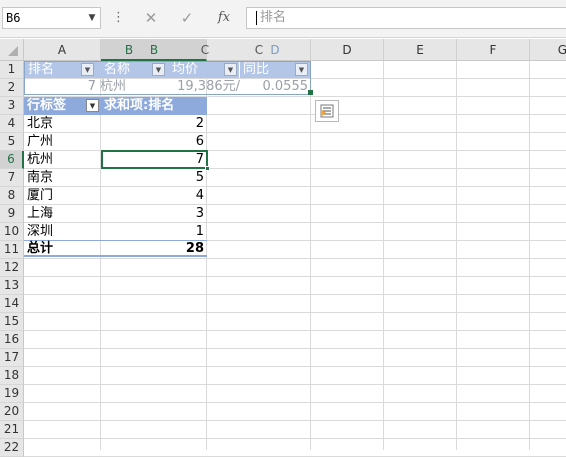 Image resolution: width=566 pixels, height=457 pixels. Describe the element at coordinates (12, 70) in the screenshot. I see `row-header-1: 1` at that location.